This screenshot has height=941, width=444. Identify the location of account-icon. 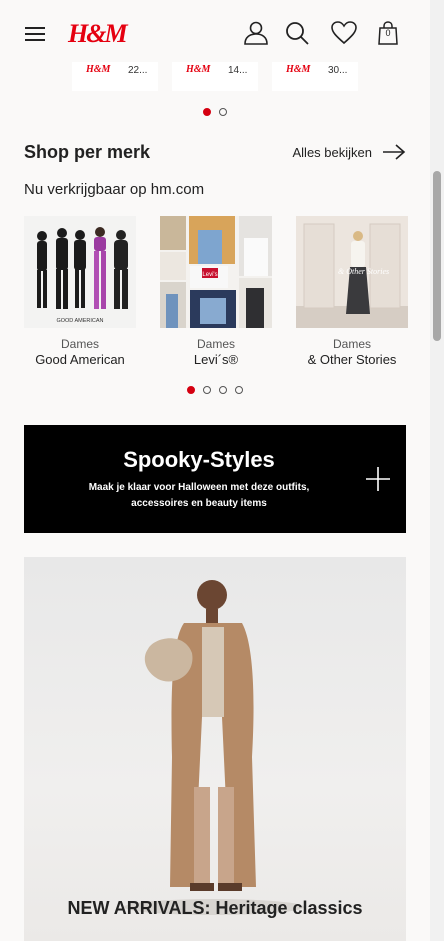
(256, 33).